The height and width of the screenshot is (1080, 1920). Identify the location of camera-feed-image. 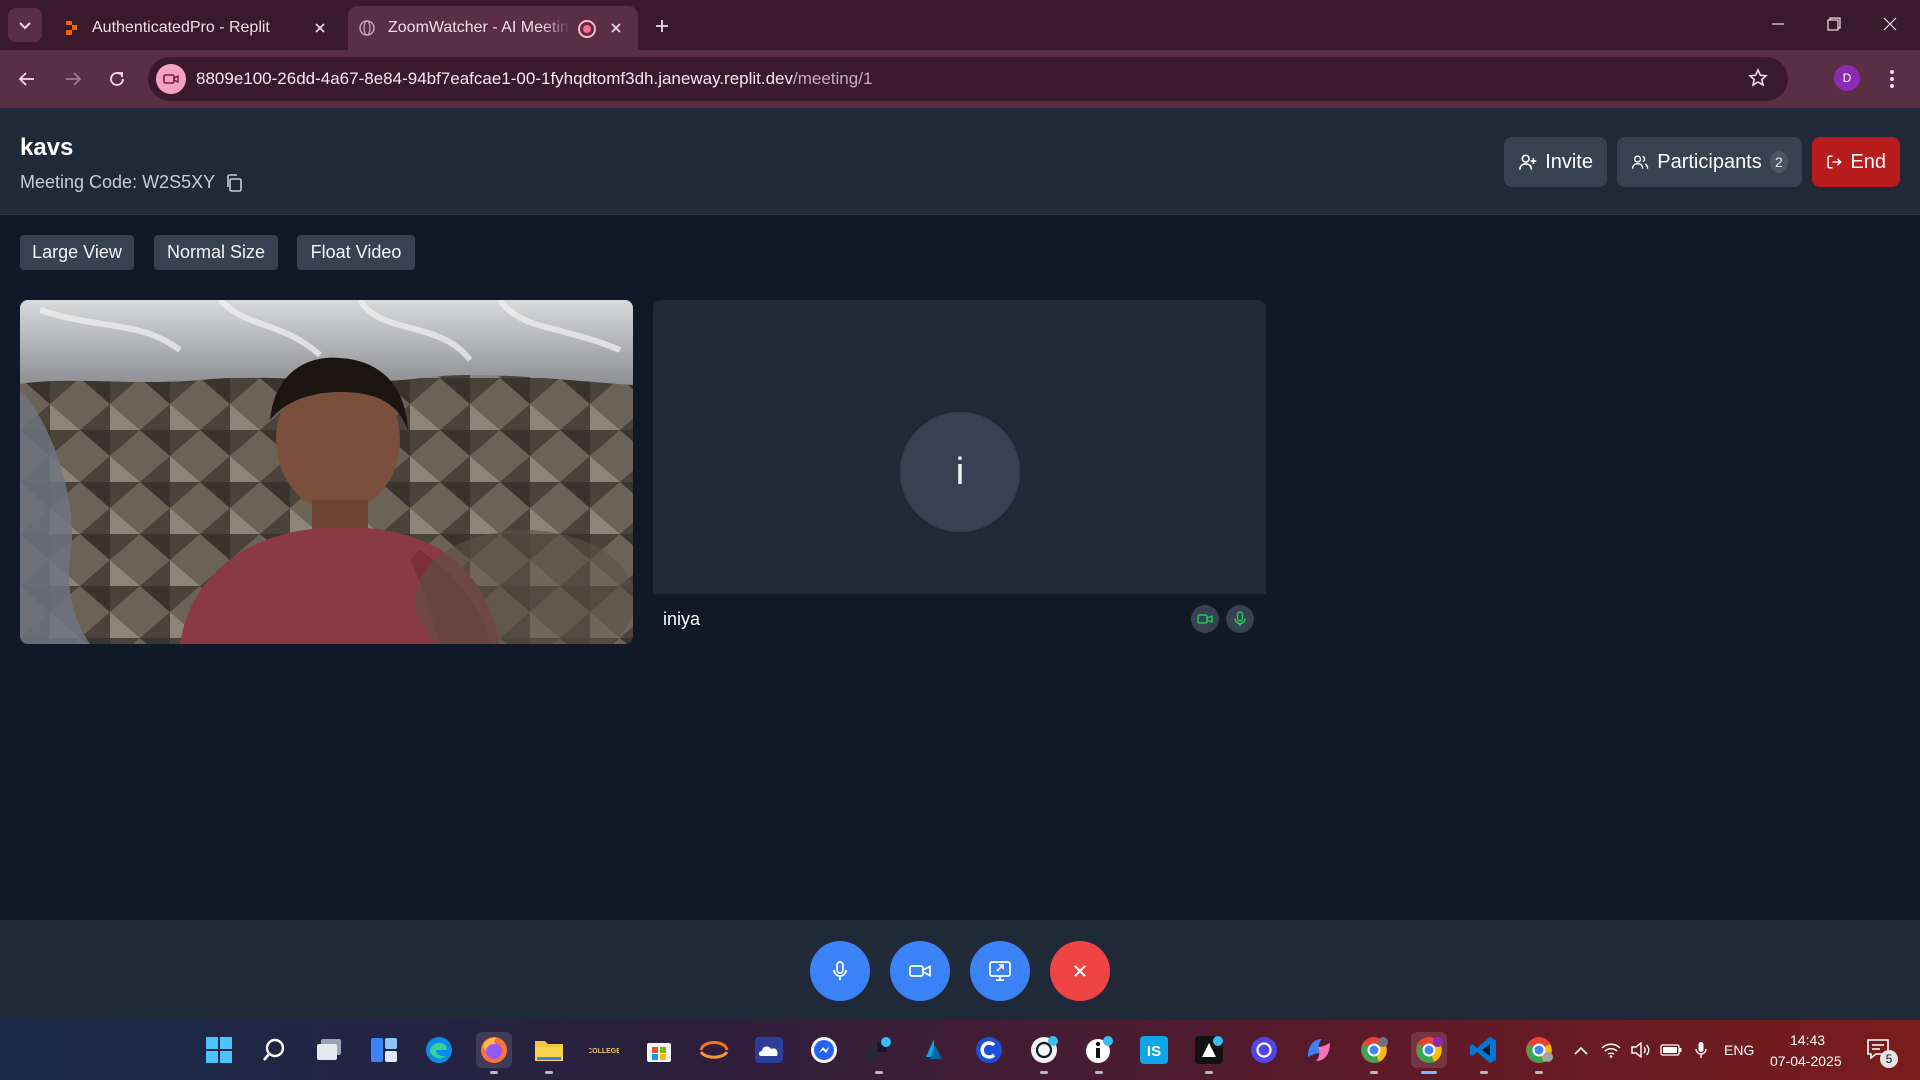
(326, 472).